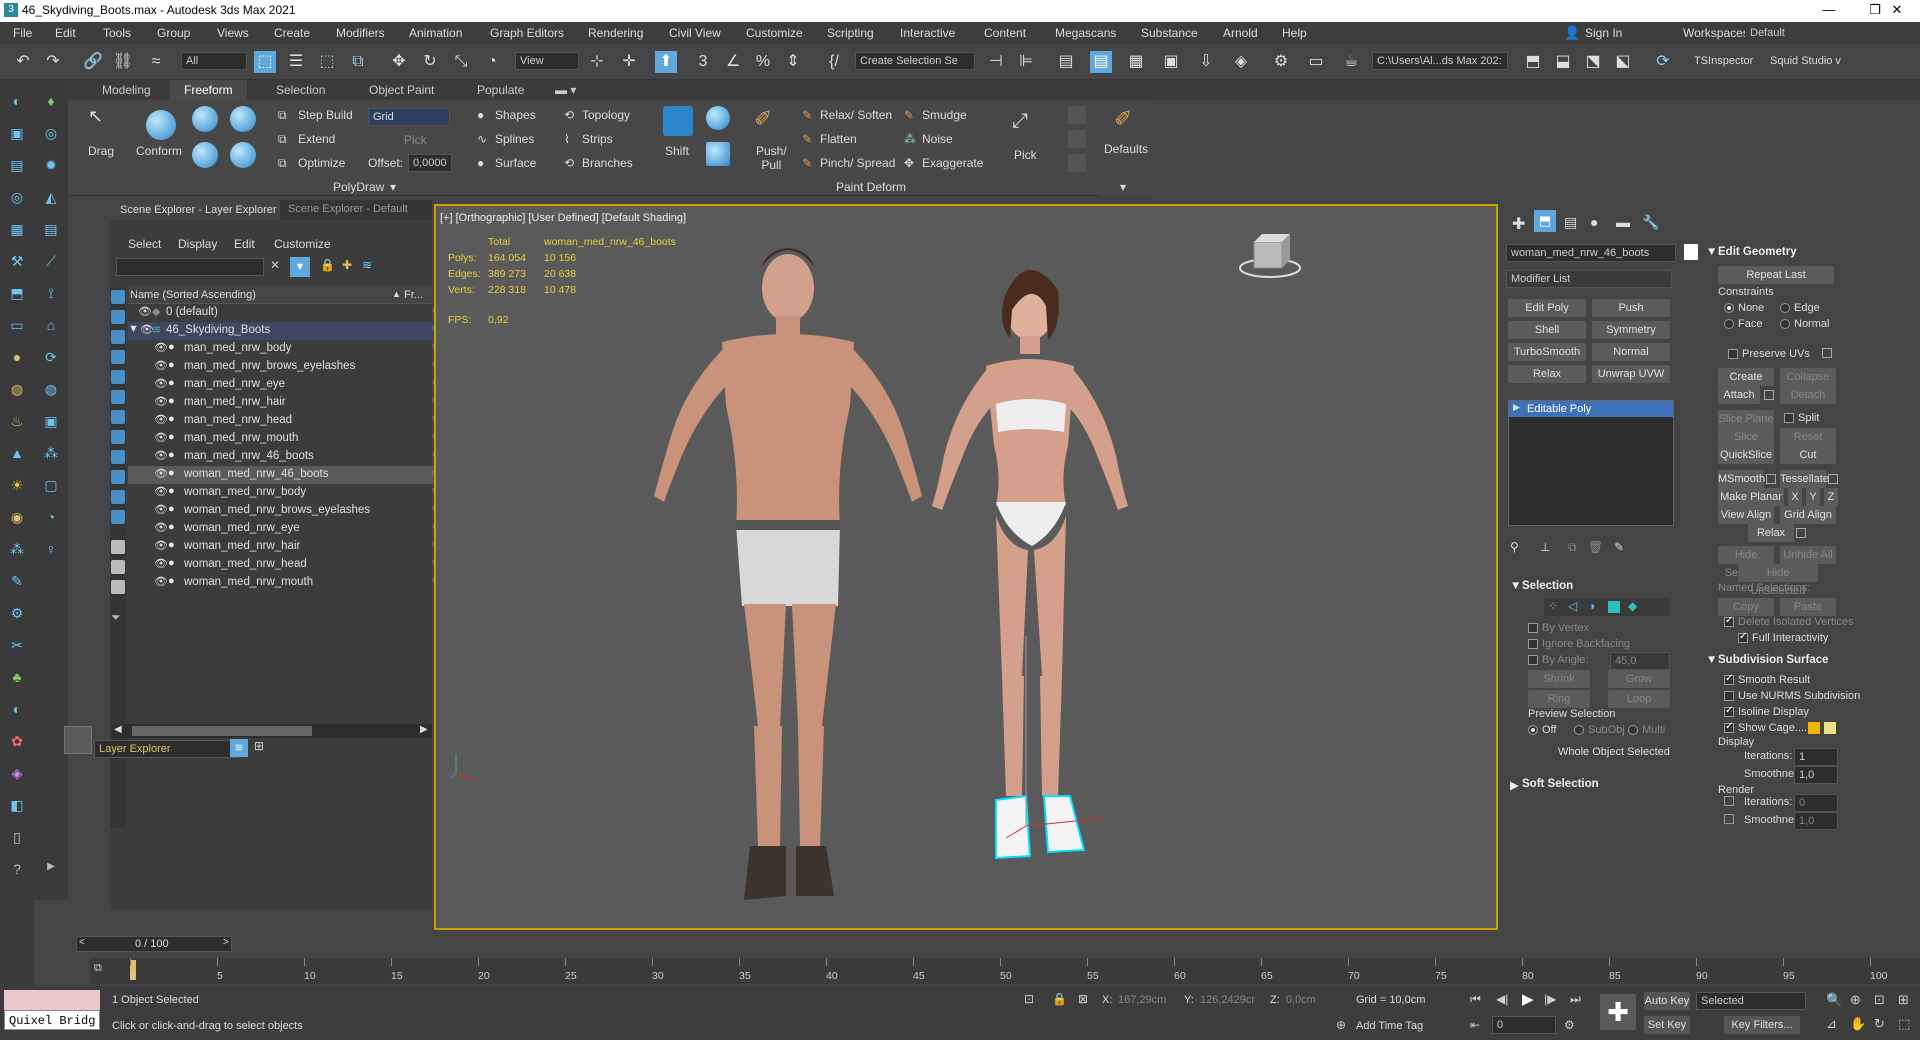  Describe the element at coordinates (1575, 999) in the screenshot. I see `goto-end-icon: ⏭` at that location.